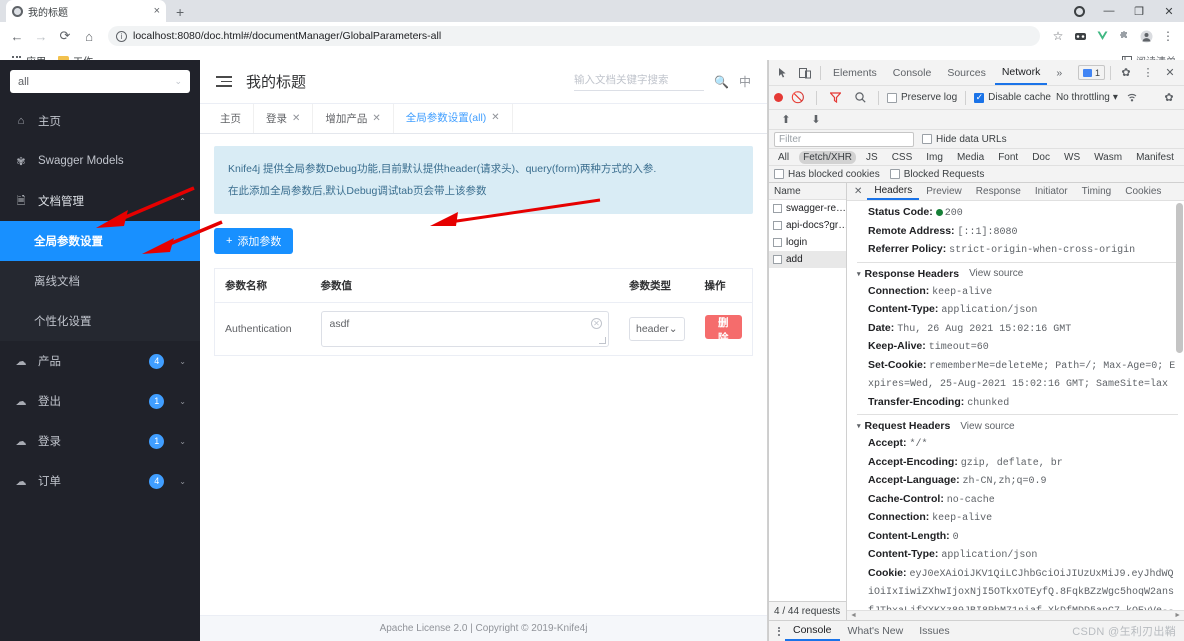 Image resolution: width=1184 pixels, height=641 pixels. What do you see at coordinates (858, 191) in the screenshot?
I see `detail-close-icon: ✕` at bounding box center [858, 191].